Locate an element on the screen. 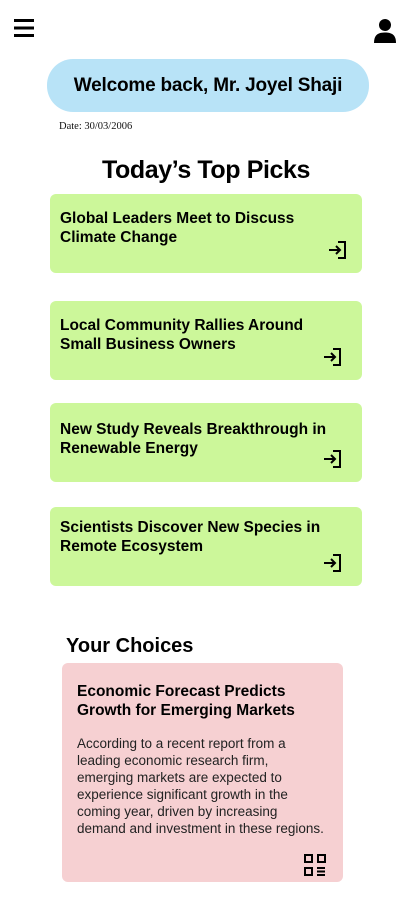  profile-button is located at coordinates (385, 31).